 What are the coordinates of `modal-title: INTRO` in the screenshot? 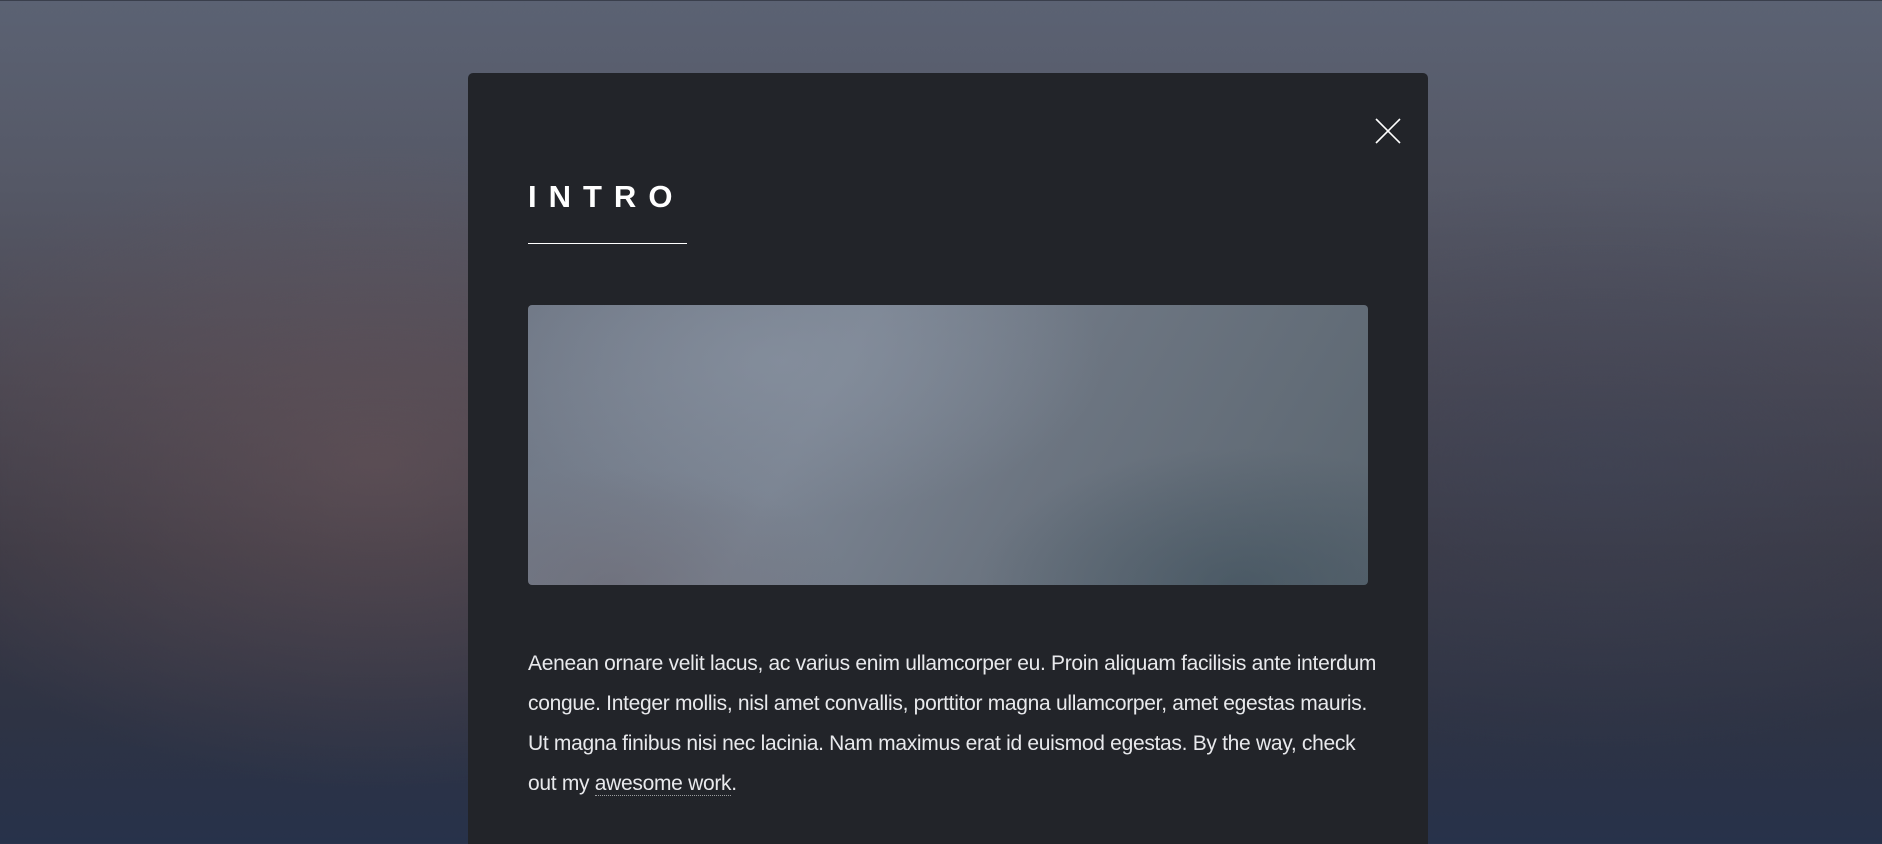 It's located at (606, 196).